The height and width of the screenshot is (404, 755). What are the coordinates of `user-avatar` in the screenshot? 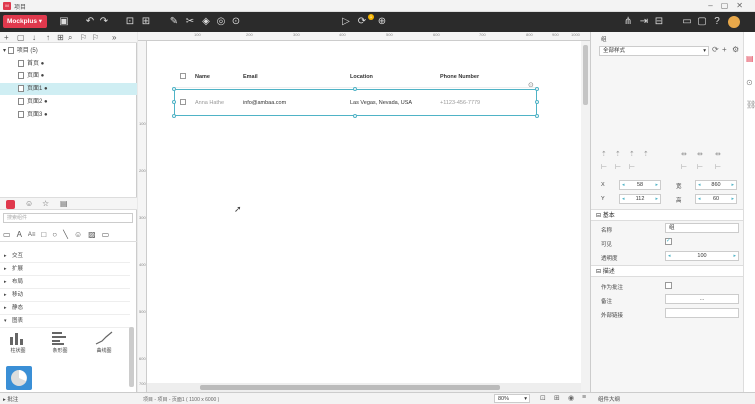 It's located at (734, 22).